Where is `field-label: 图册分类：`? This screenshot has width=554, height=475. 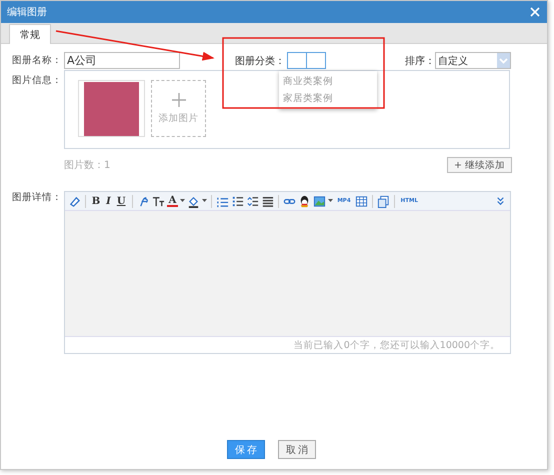
field-label: 图册分类： is located at coordinates (260, 61).